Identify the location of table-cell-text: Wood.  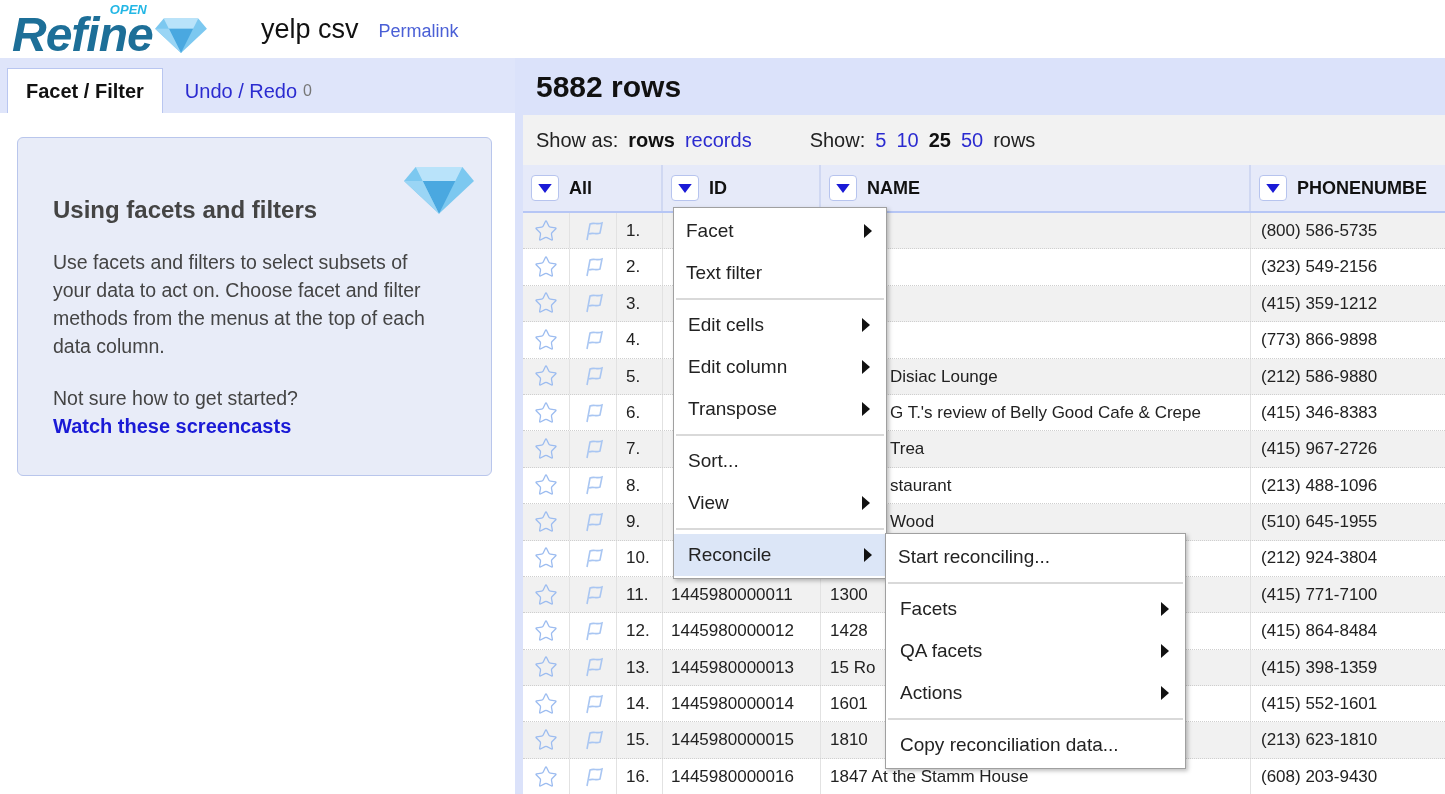
(912, 522).